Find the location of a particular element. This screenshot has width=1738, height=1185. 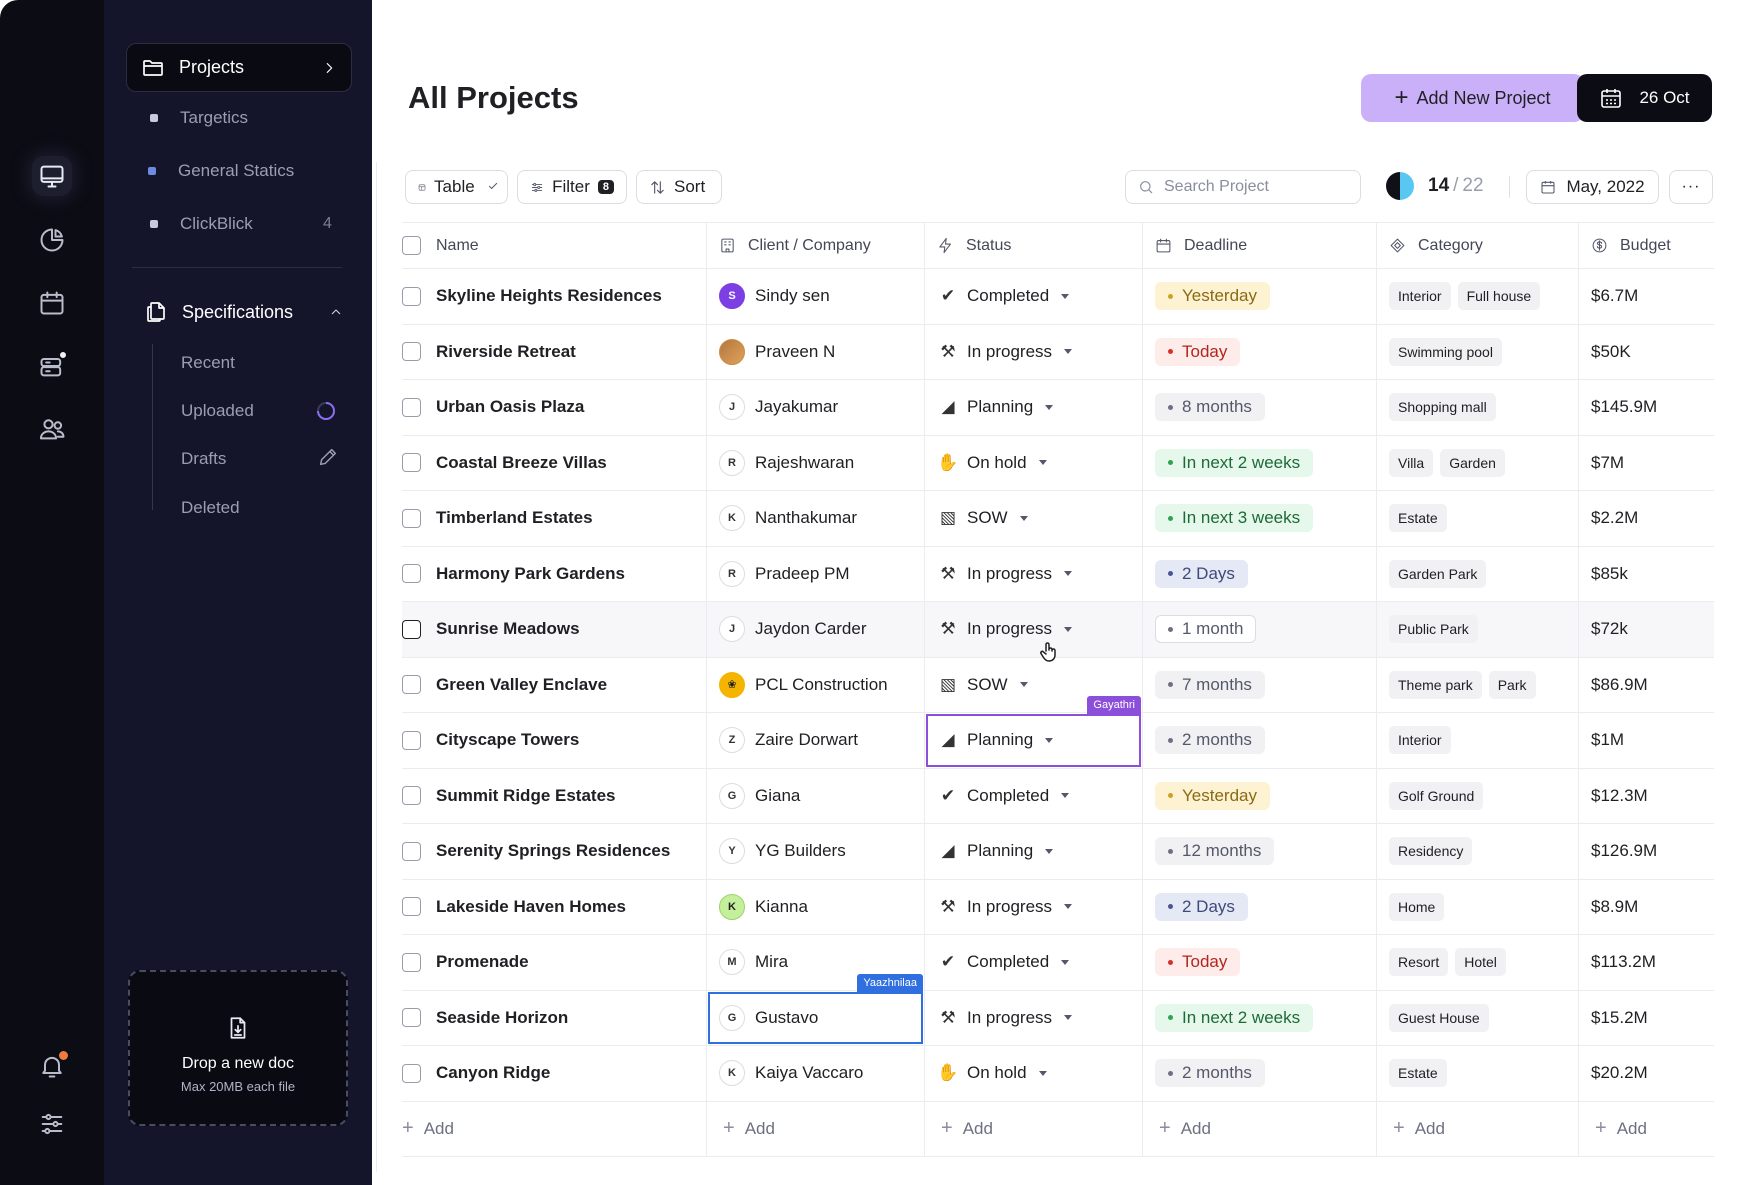

category-tag: Park is located at coordinates (1512, 684).